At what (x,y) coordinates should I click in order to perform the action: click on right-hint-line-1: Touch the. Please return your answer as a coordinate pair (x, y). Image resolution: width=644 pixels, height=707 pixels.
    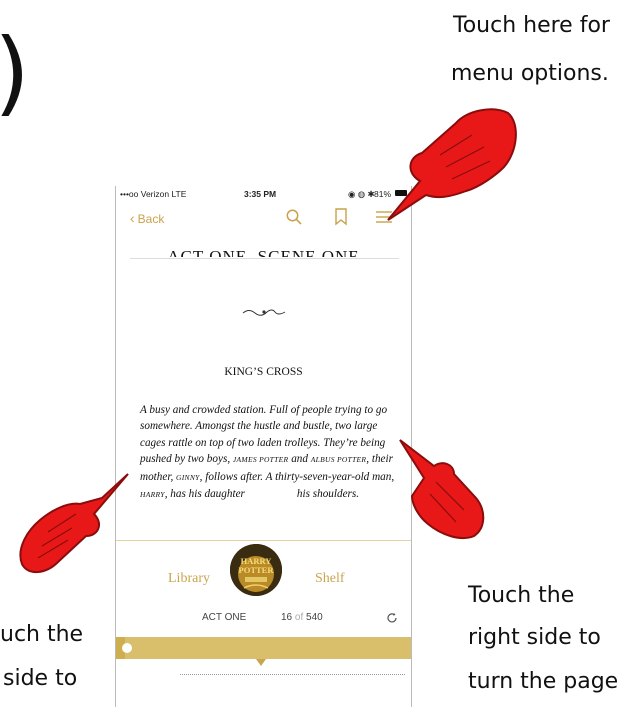
    Looking at the image, I should click on (521, 595).